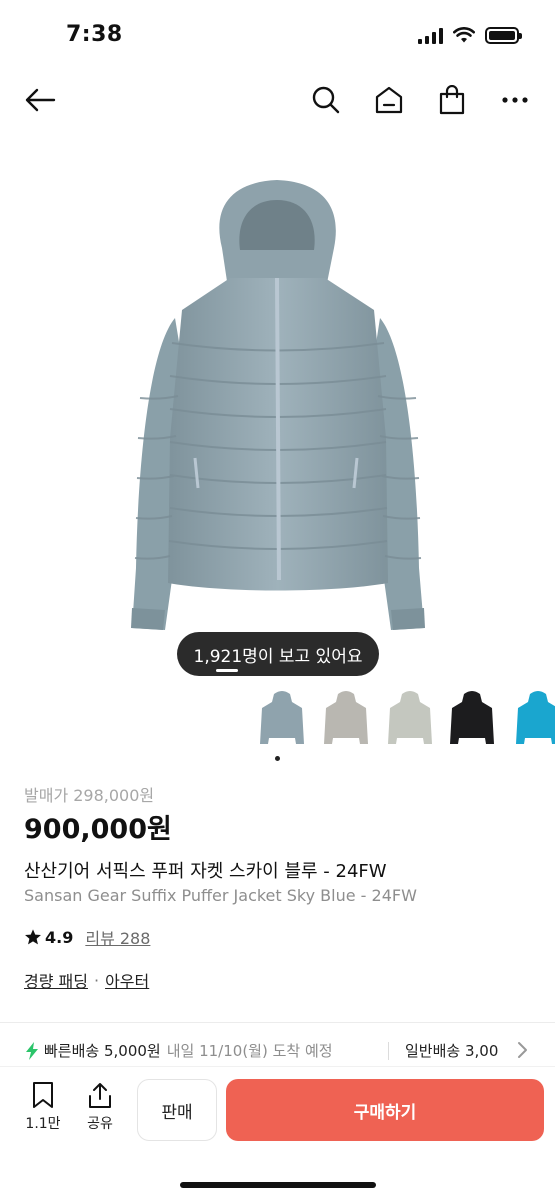 This screenshot has height=1200, width=555. Describe the element at coordinates (385, 1110) in the screenshot. I see `buy-button: 구매하기` at that location.